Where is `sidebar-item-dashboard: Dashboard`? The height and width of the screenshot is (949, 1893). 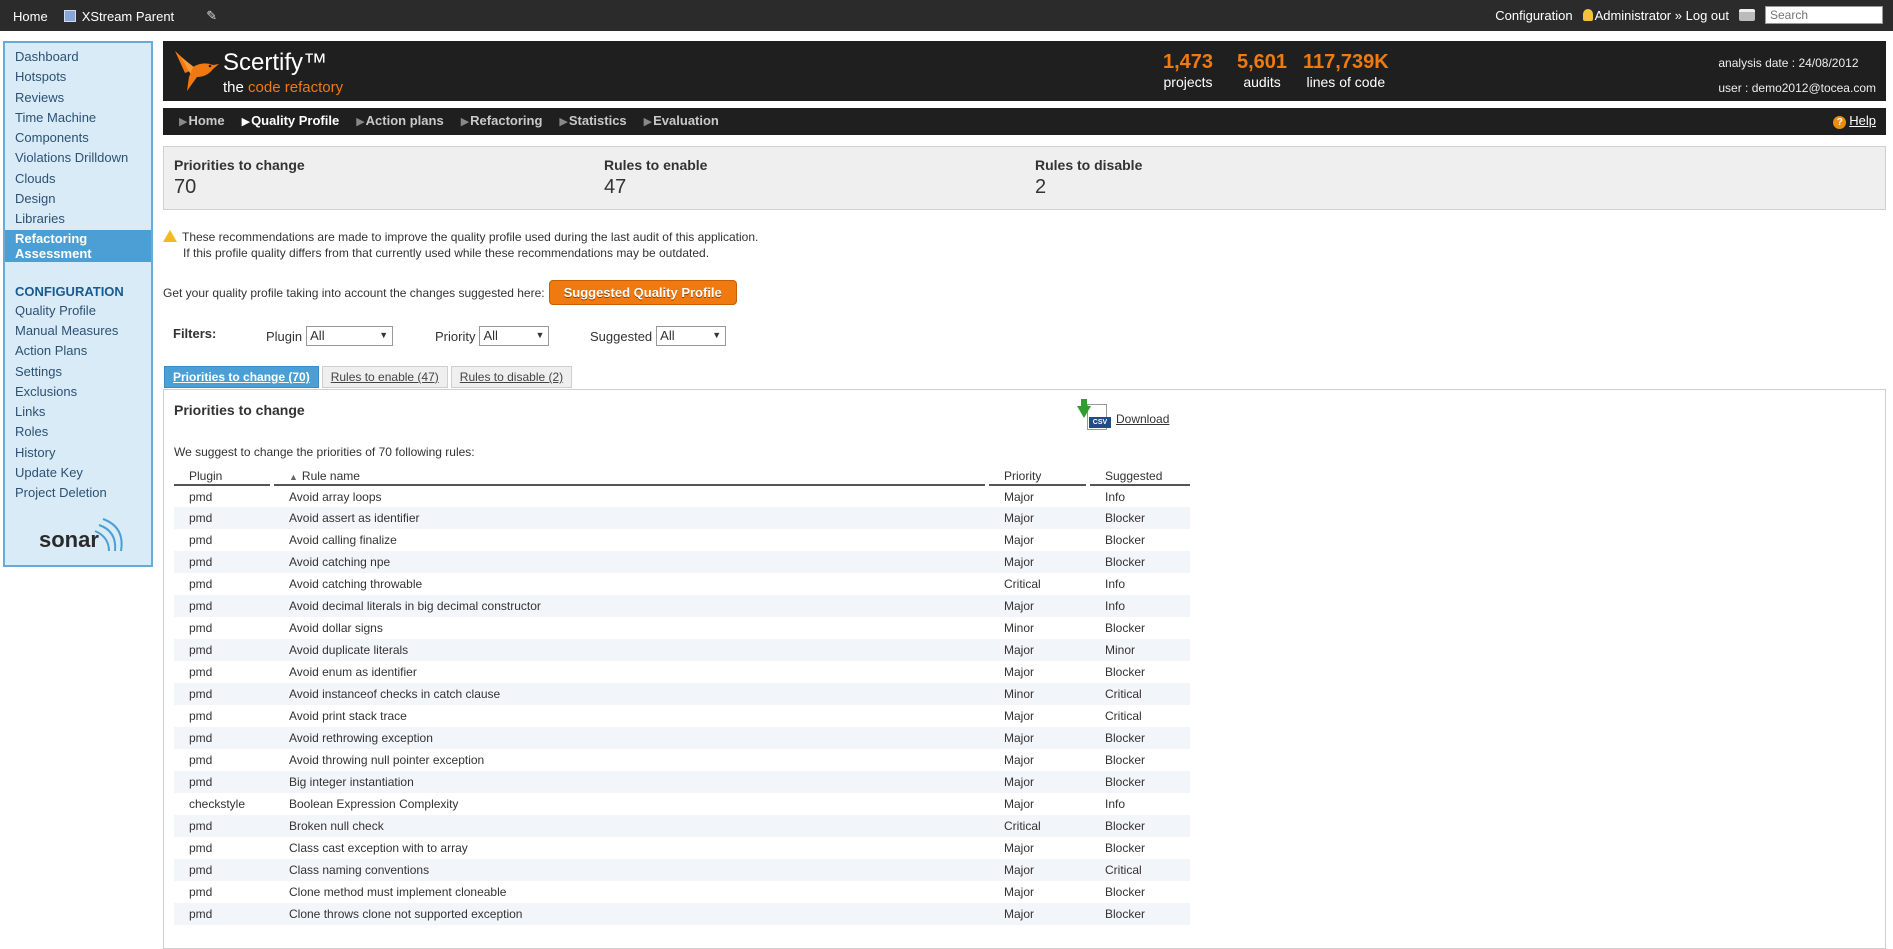 sidebar-item-dashboard: Dashboard is located at coordinates (78, 57).